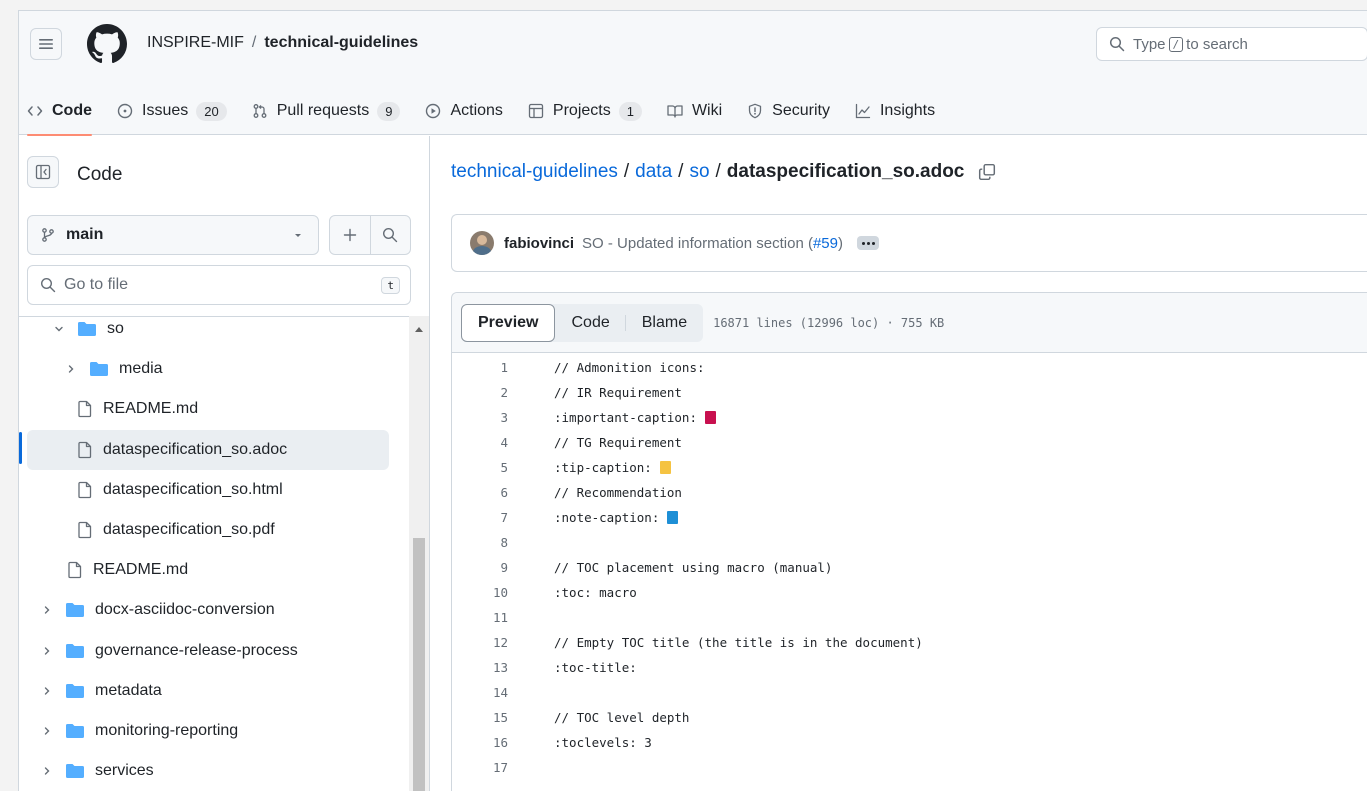  Describe the element at coordinates (172, 111) in the screenshot. I see `tab-issues: Issues 20` at that location.